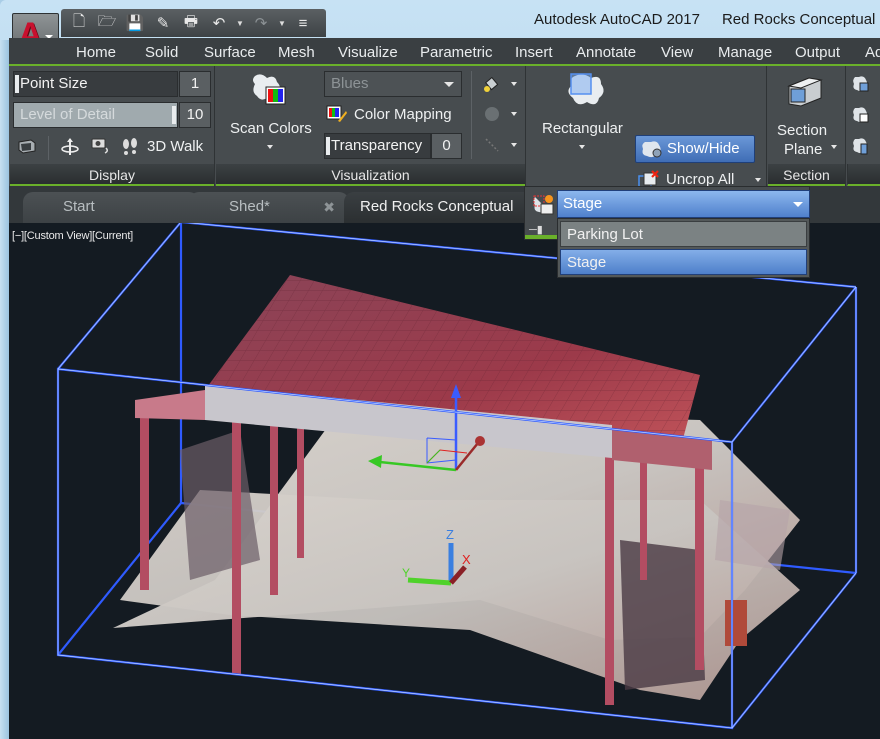 The image size is (880, 739). I want to click on camera-swivel-icon, so click(101, 146).